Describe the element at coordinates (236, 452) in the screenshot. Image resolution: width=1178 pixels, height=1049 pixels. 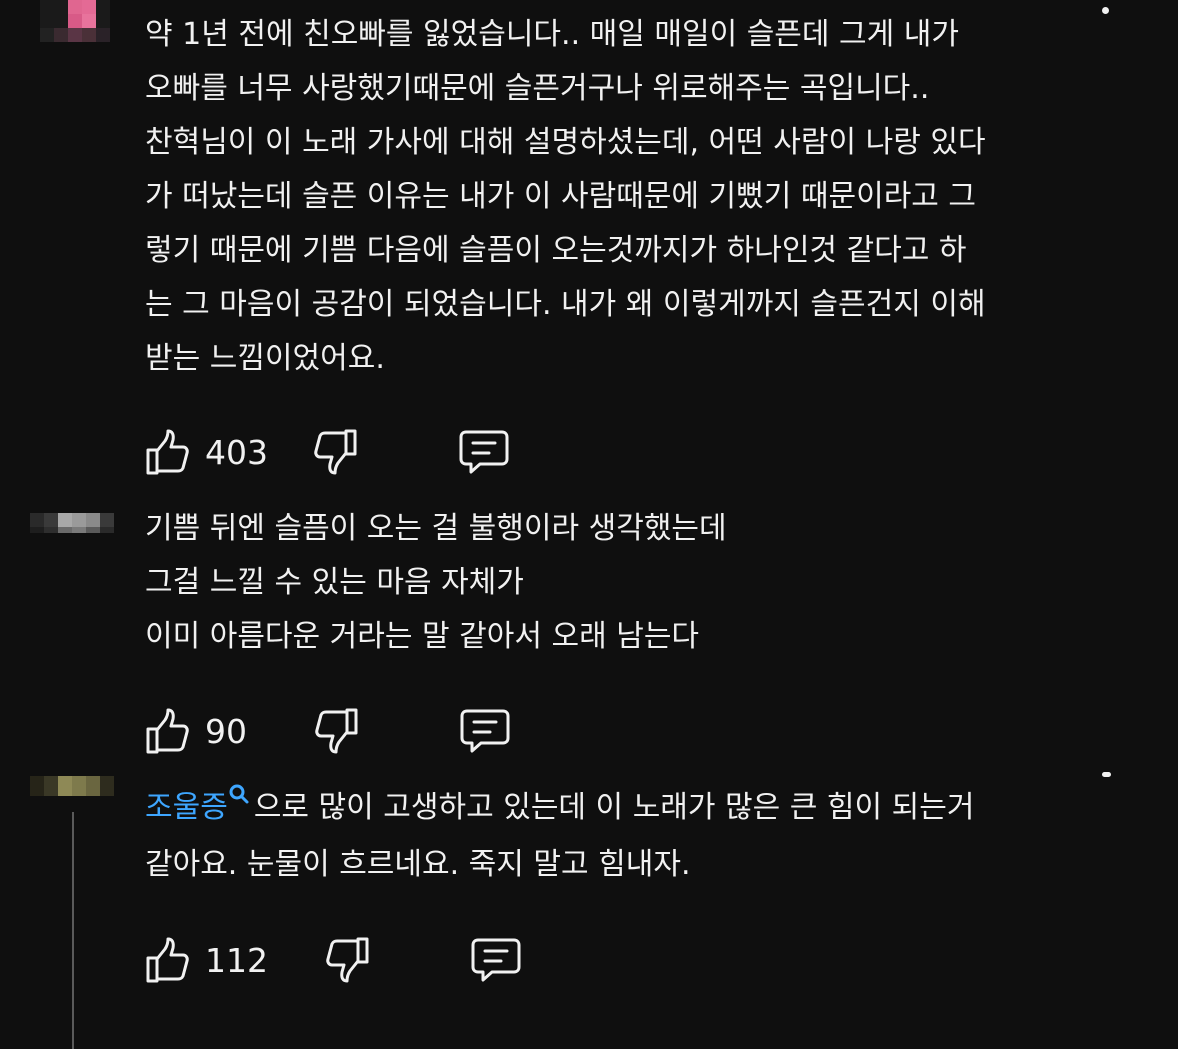
I see `like-count: 403` at that location.